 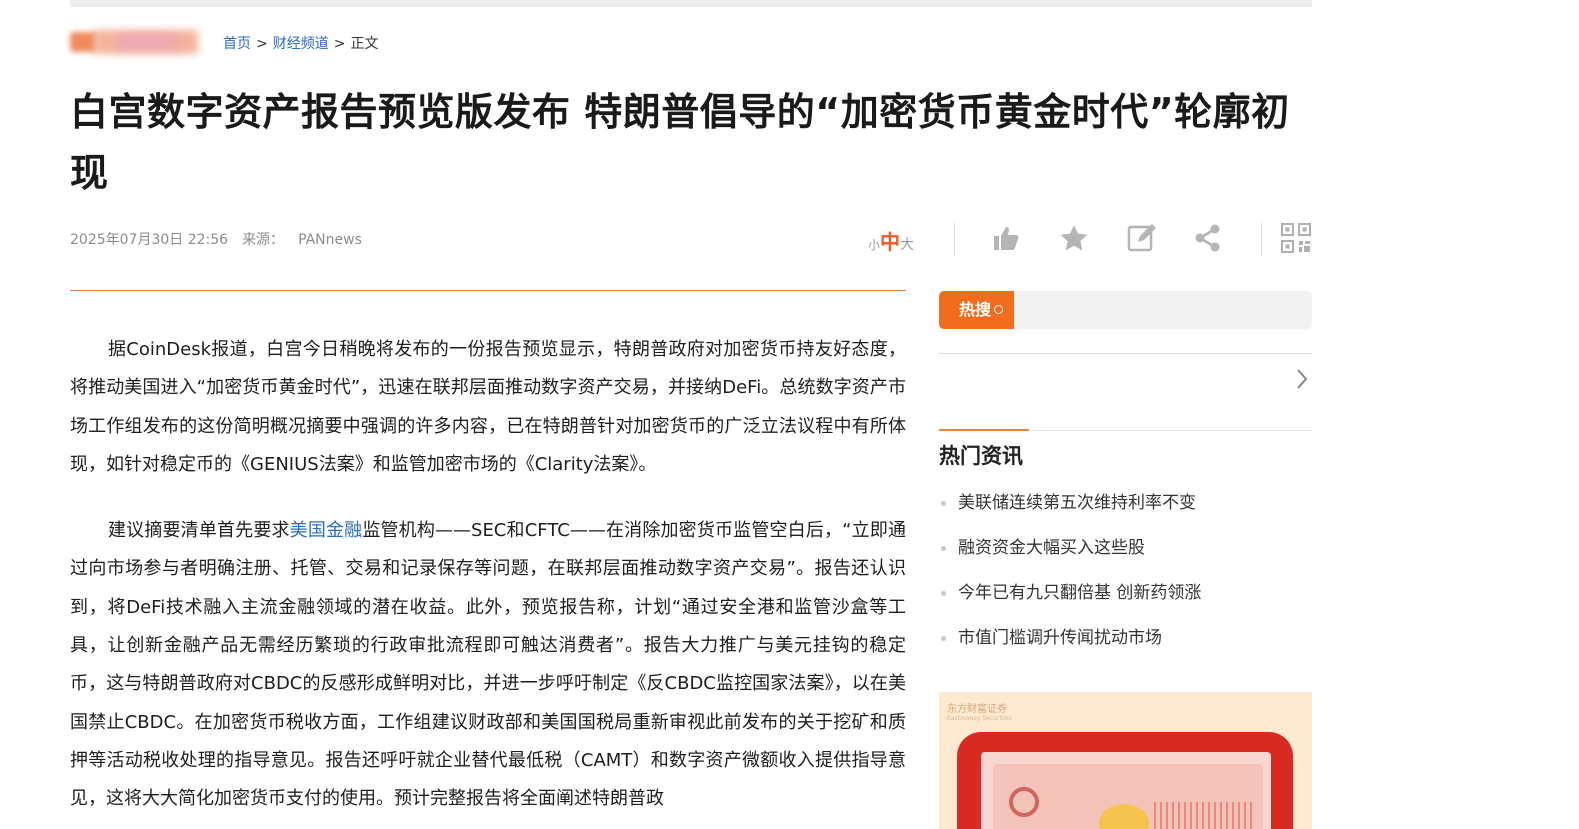 I want to click on hot-search-label: 热搜, so click(x=975, y=309).